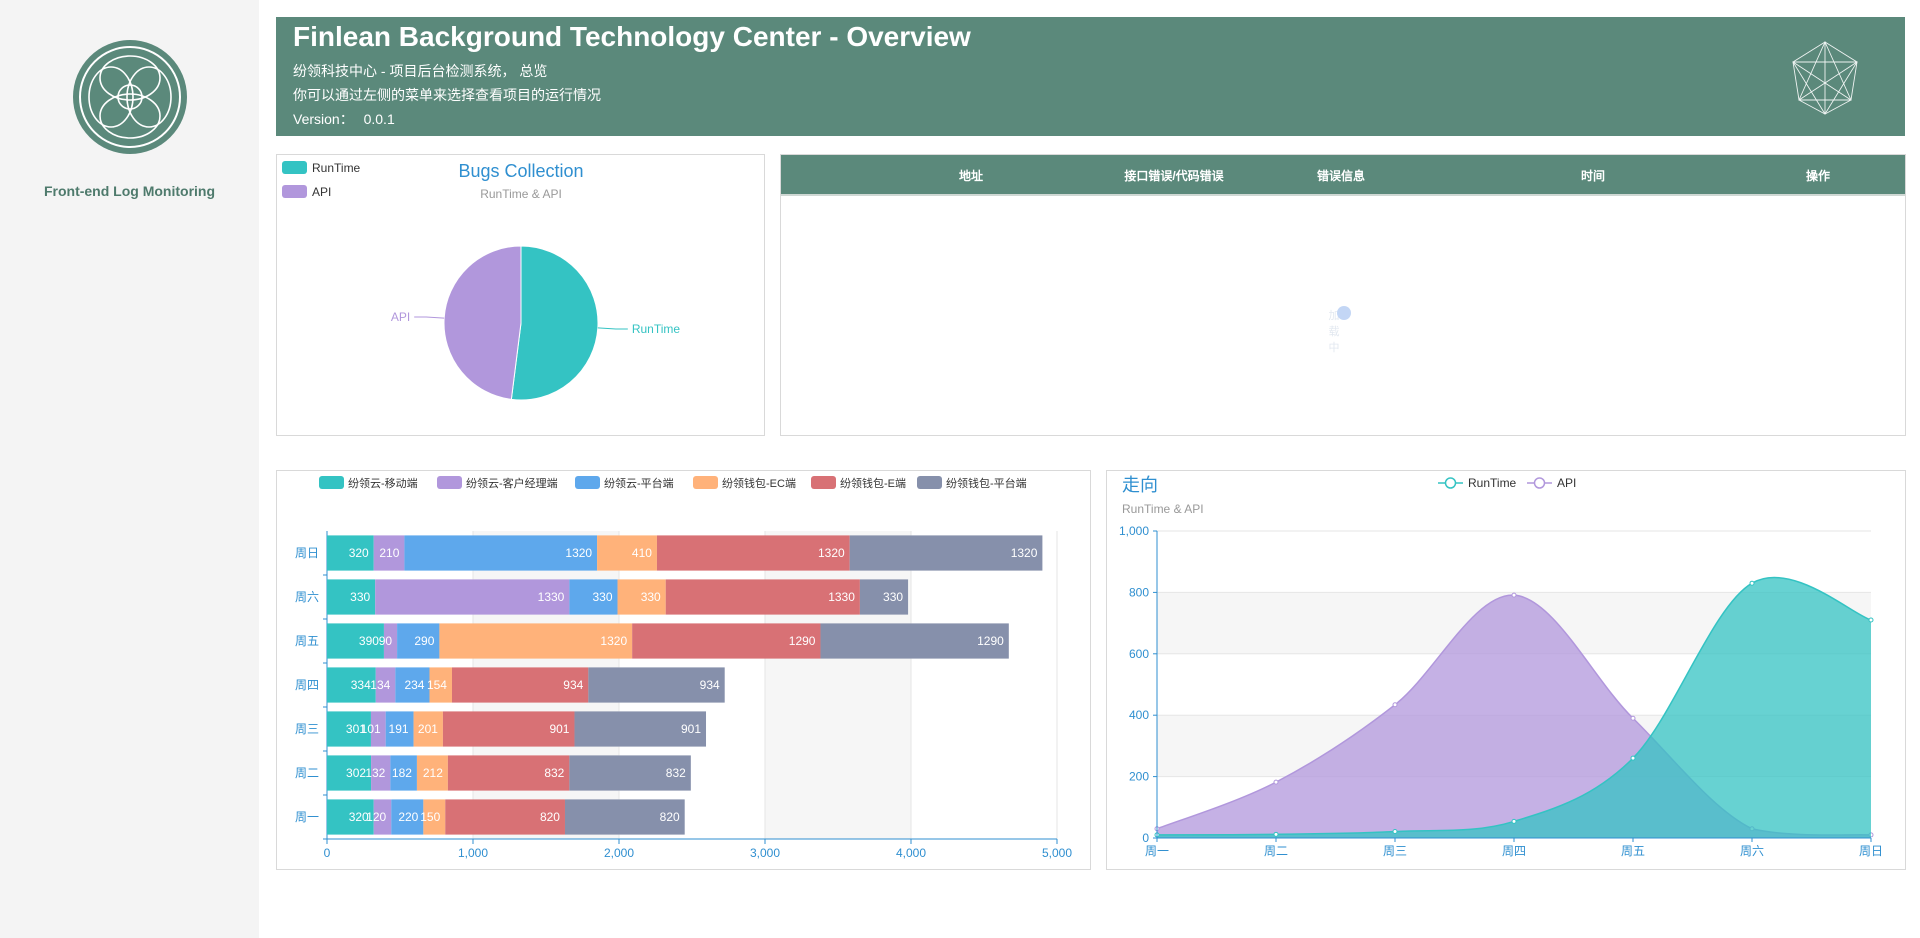 The width and height of the screenshot is (1920, 938). Describe the element at coordinates (1139, 654) in the screenshot. I see `y-tick-label: 600` at that location.